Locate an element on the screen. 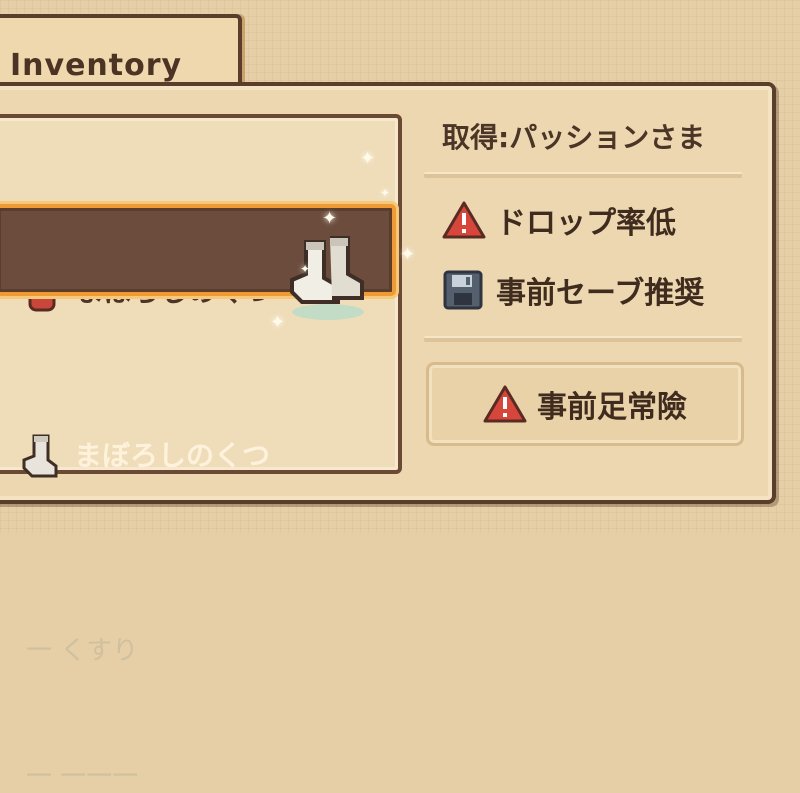 The image size is (800, 793). inventory-tab-label: Inventory is located at coordinates (96, 65).